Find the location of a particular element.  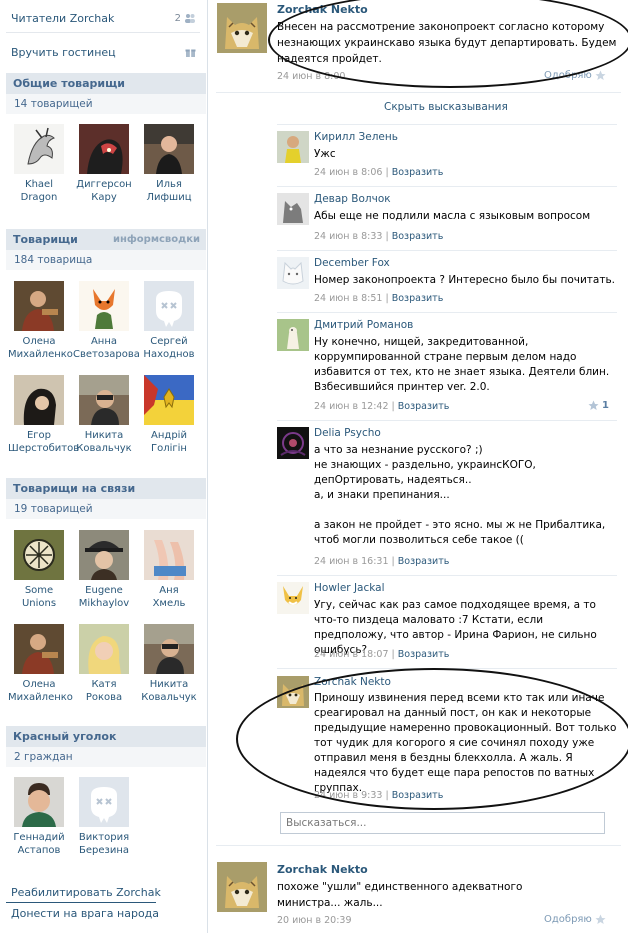

comment-date: 24 июн в 16:31 is located at coordinates (351, 561).